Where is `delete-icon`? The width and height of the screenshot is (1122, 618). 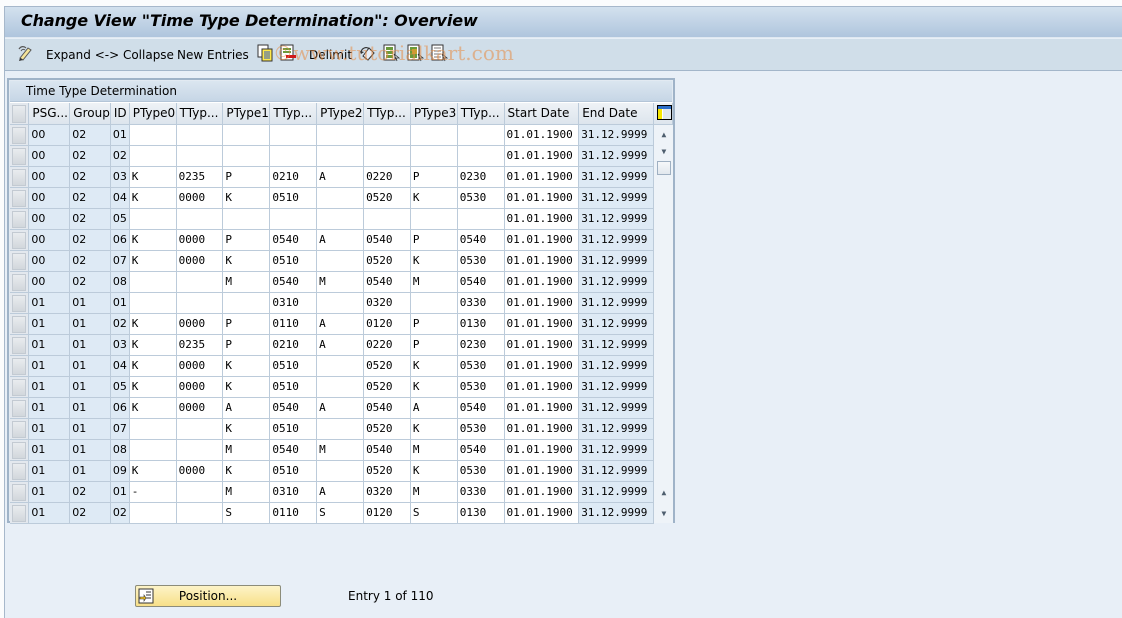 delete-icon is located at coordinates (288, 53).